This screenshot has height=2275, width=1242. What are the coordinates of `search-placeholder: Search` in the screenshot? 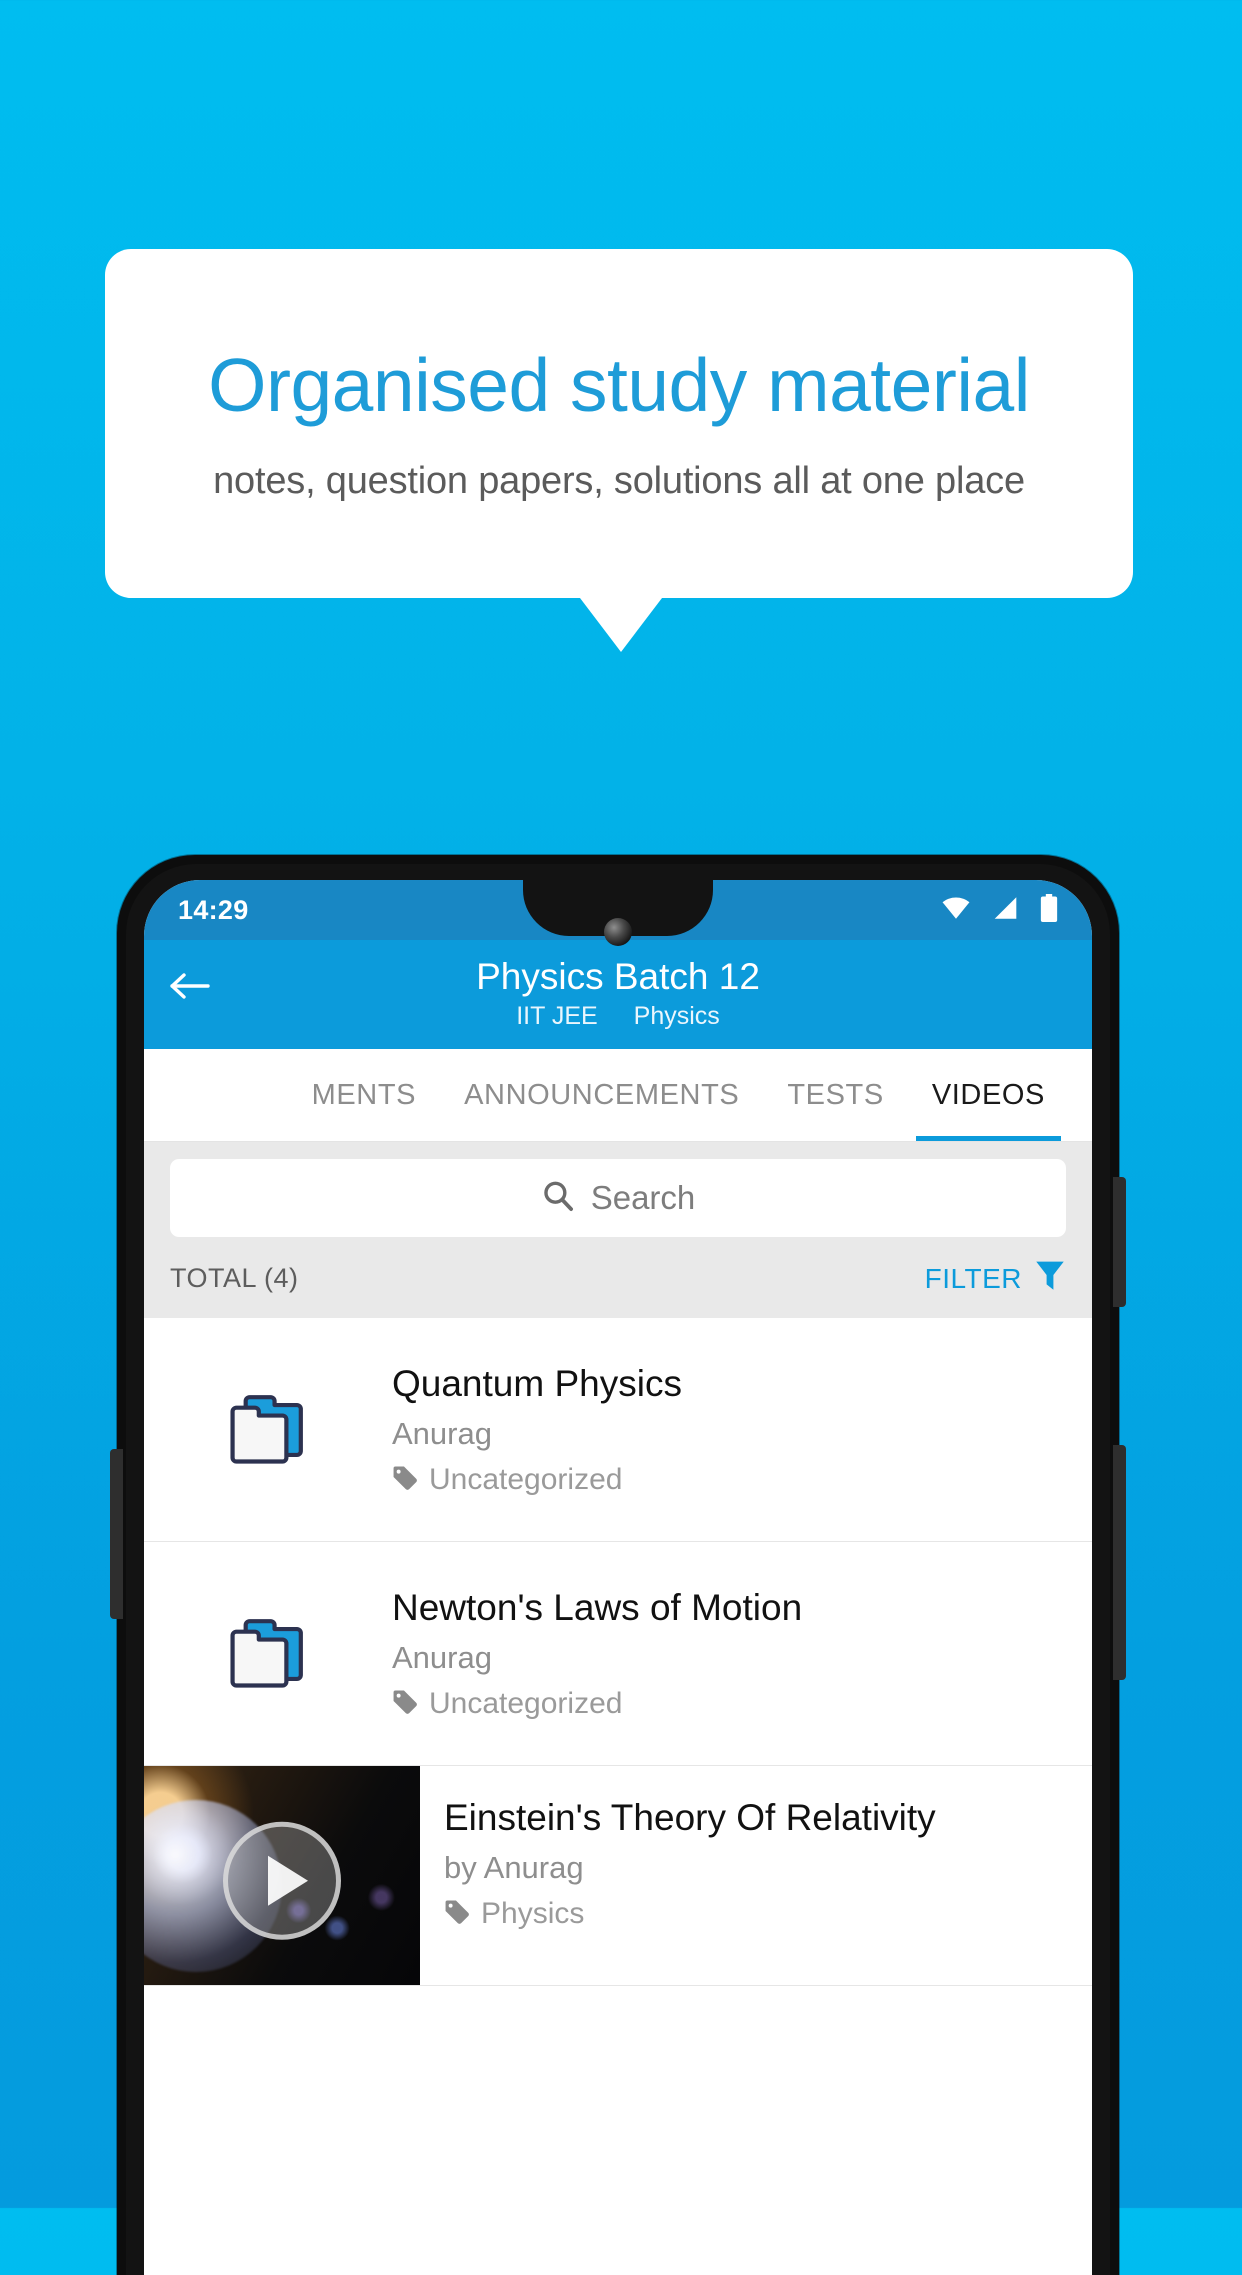 It's located at (643, 1197).